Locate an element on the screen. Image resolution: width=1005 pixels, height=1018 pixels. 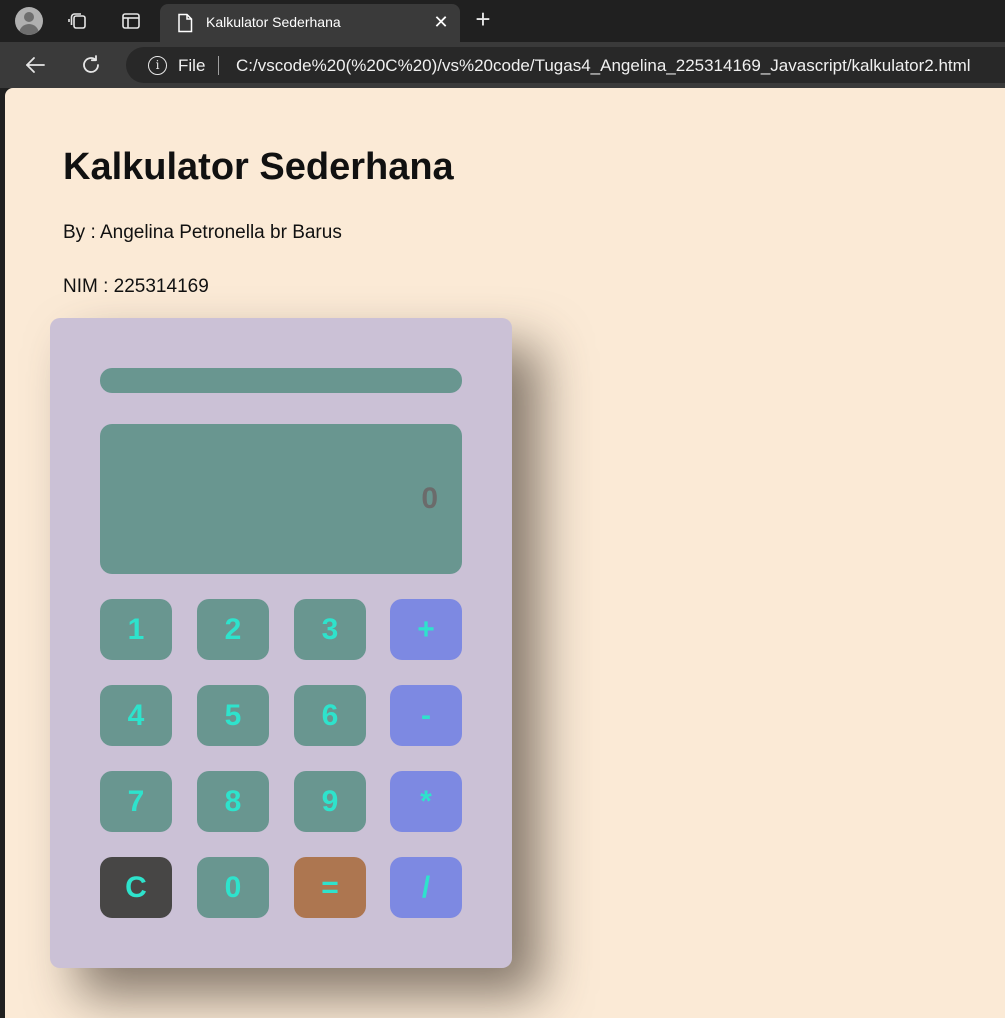
tab-title: Kalkulator Sederhana is located at coordinates (273, 22).